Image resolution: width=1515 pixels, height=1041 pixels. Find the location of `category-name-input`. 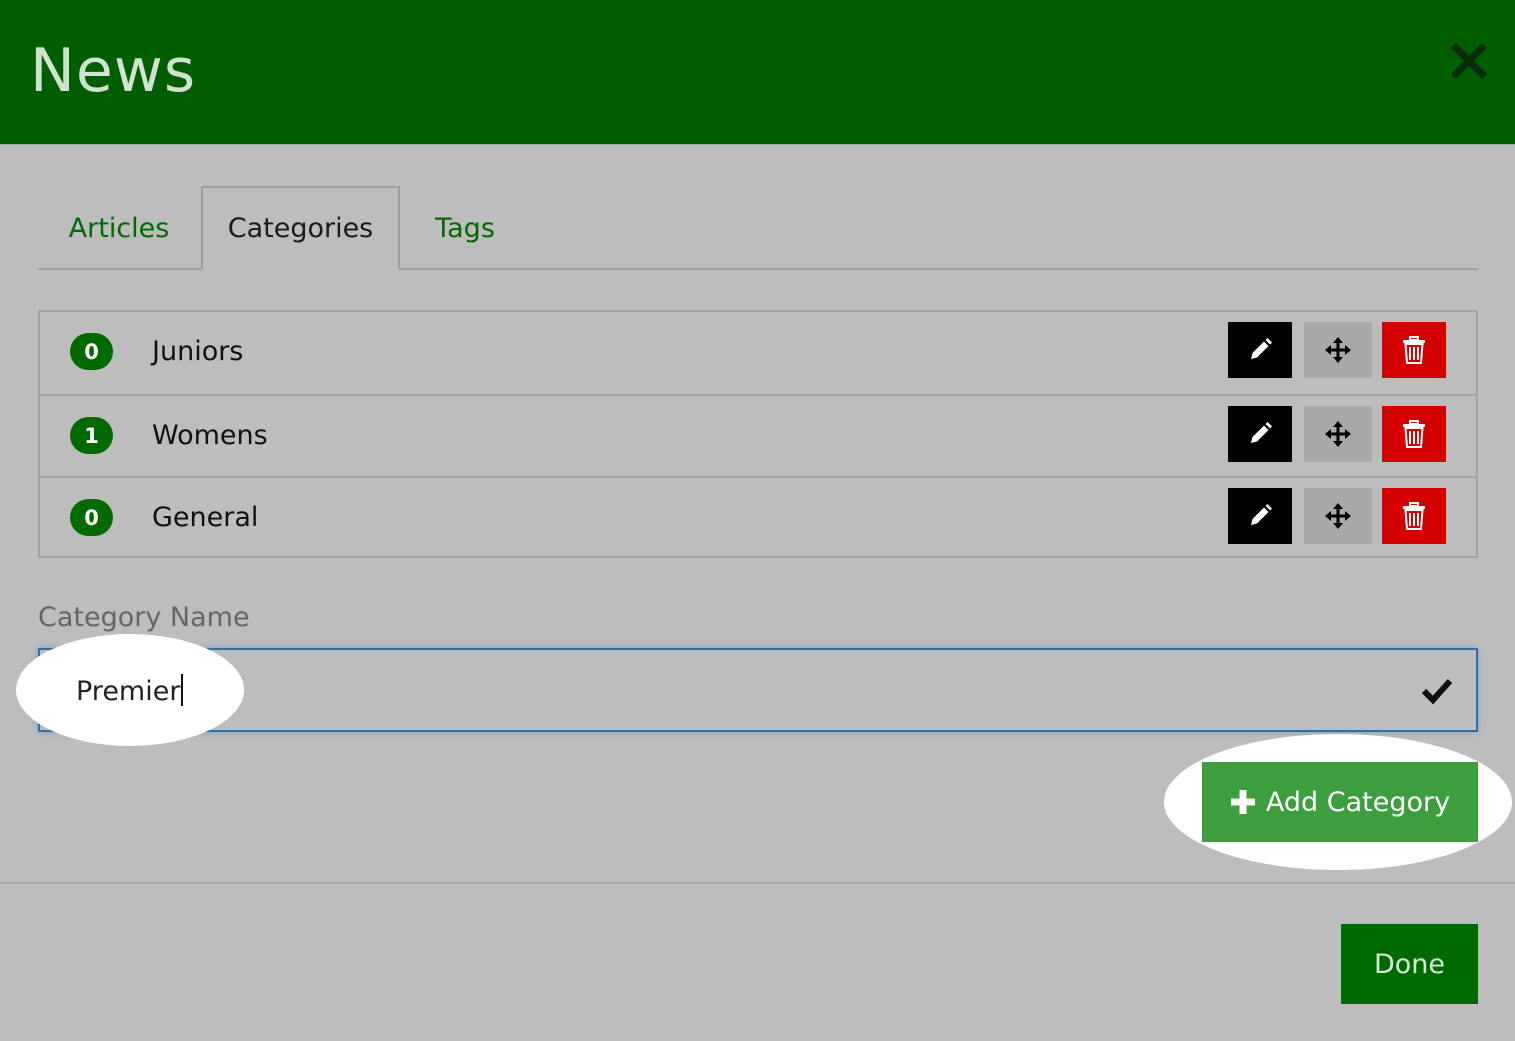

category-name-input is located at coordinates (758, 690).